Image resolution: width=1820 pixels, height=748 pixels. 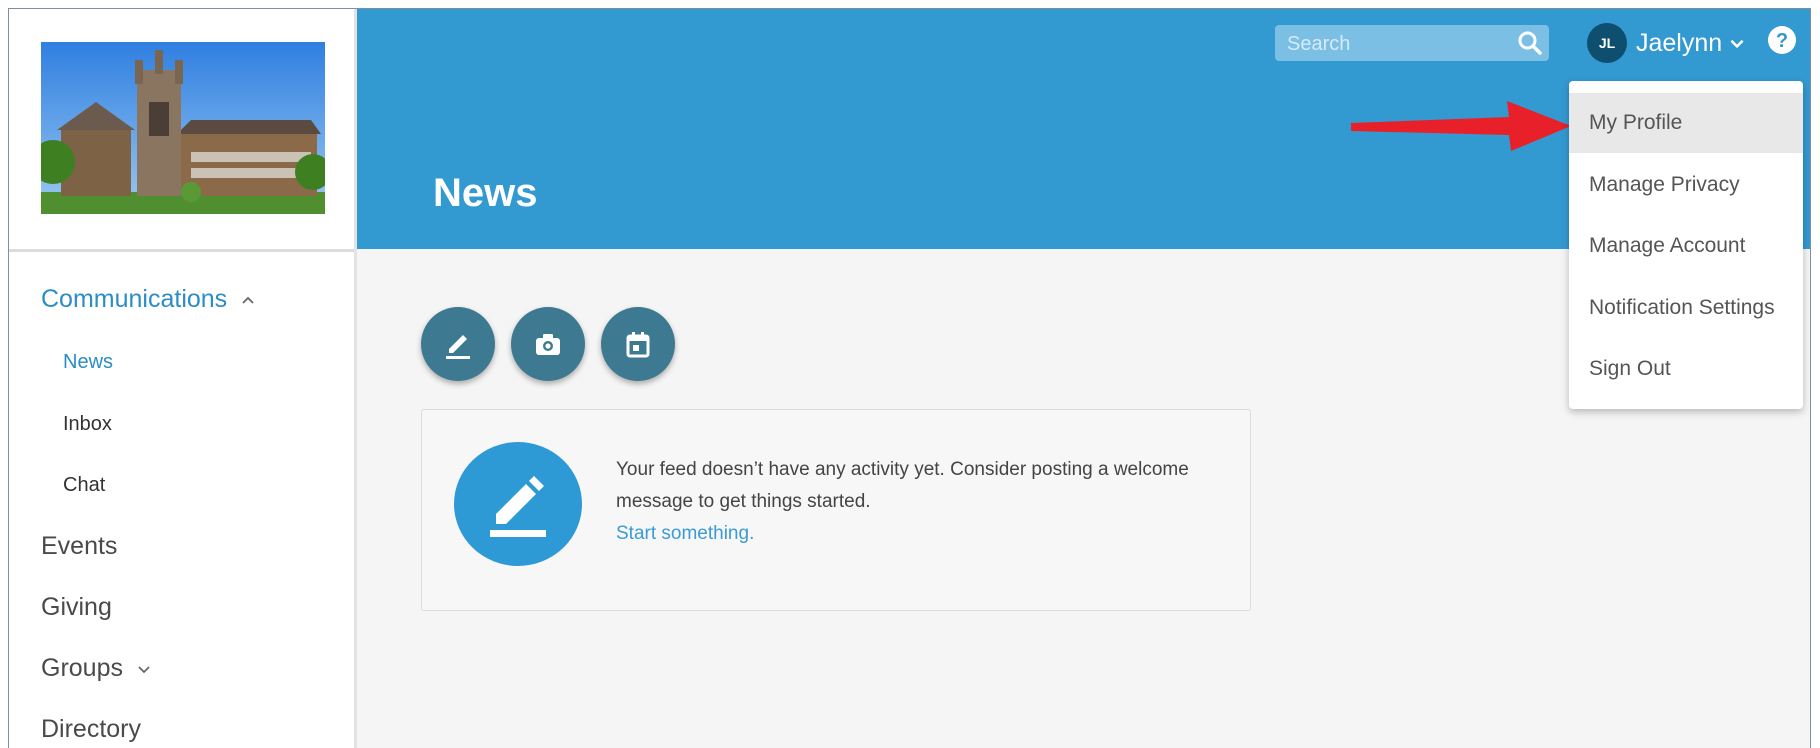 I want to click on menu-item-notification-settings: Notification Settings, so click(x=1686, y=308).